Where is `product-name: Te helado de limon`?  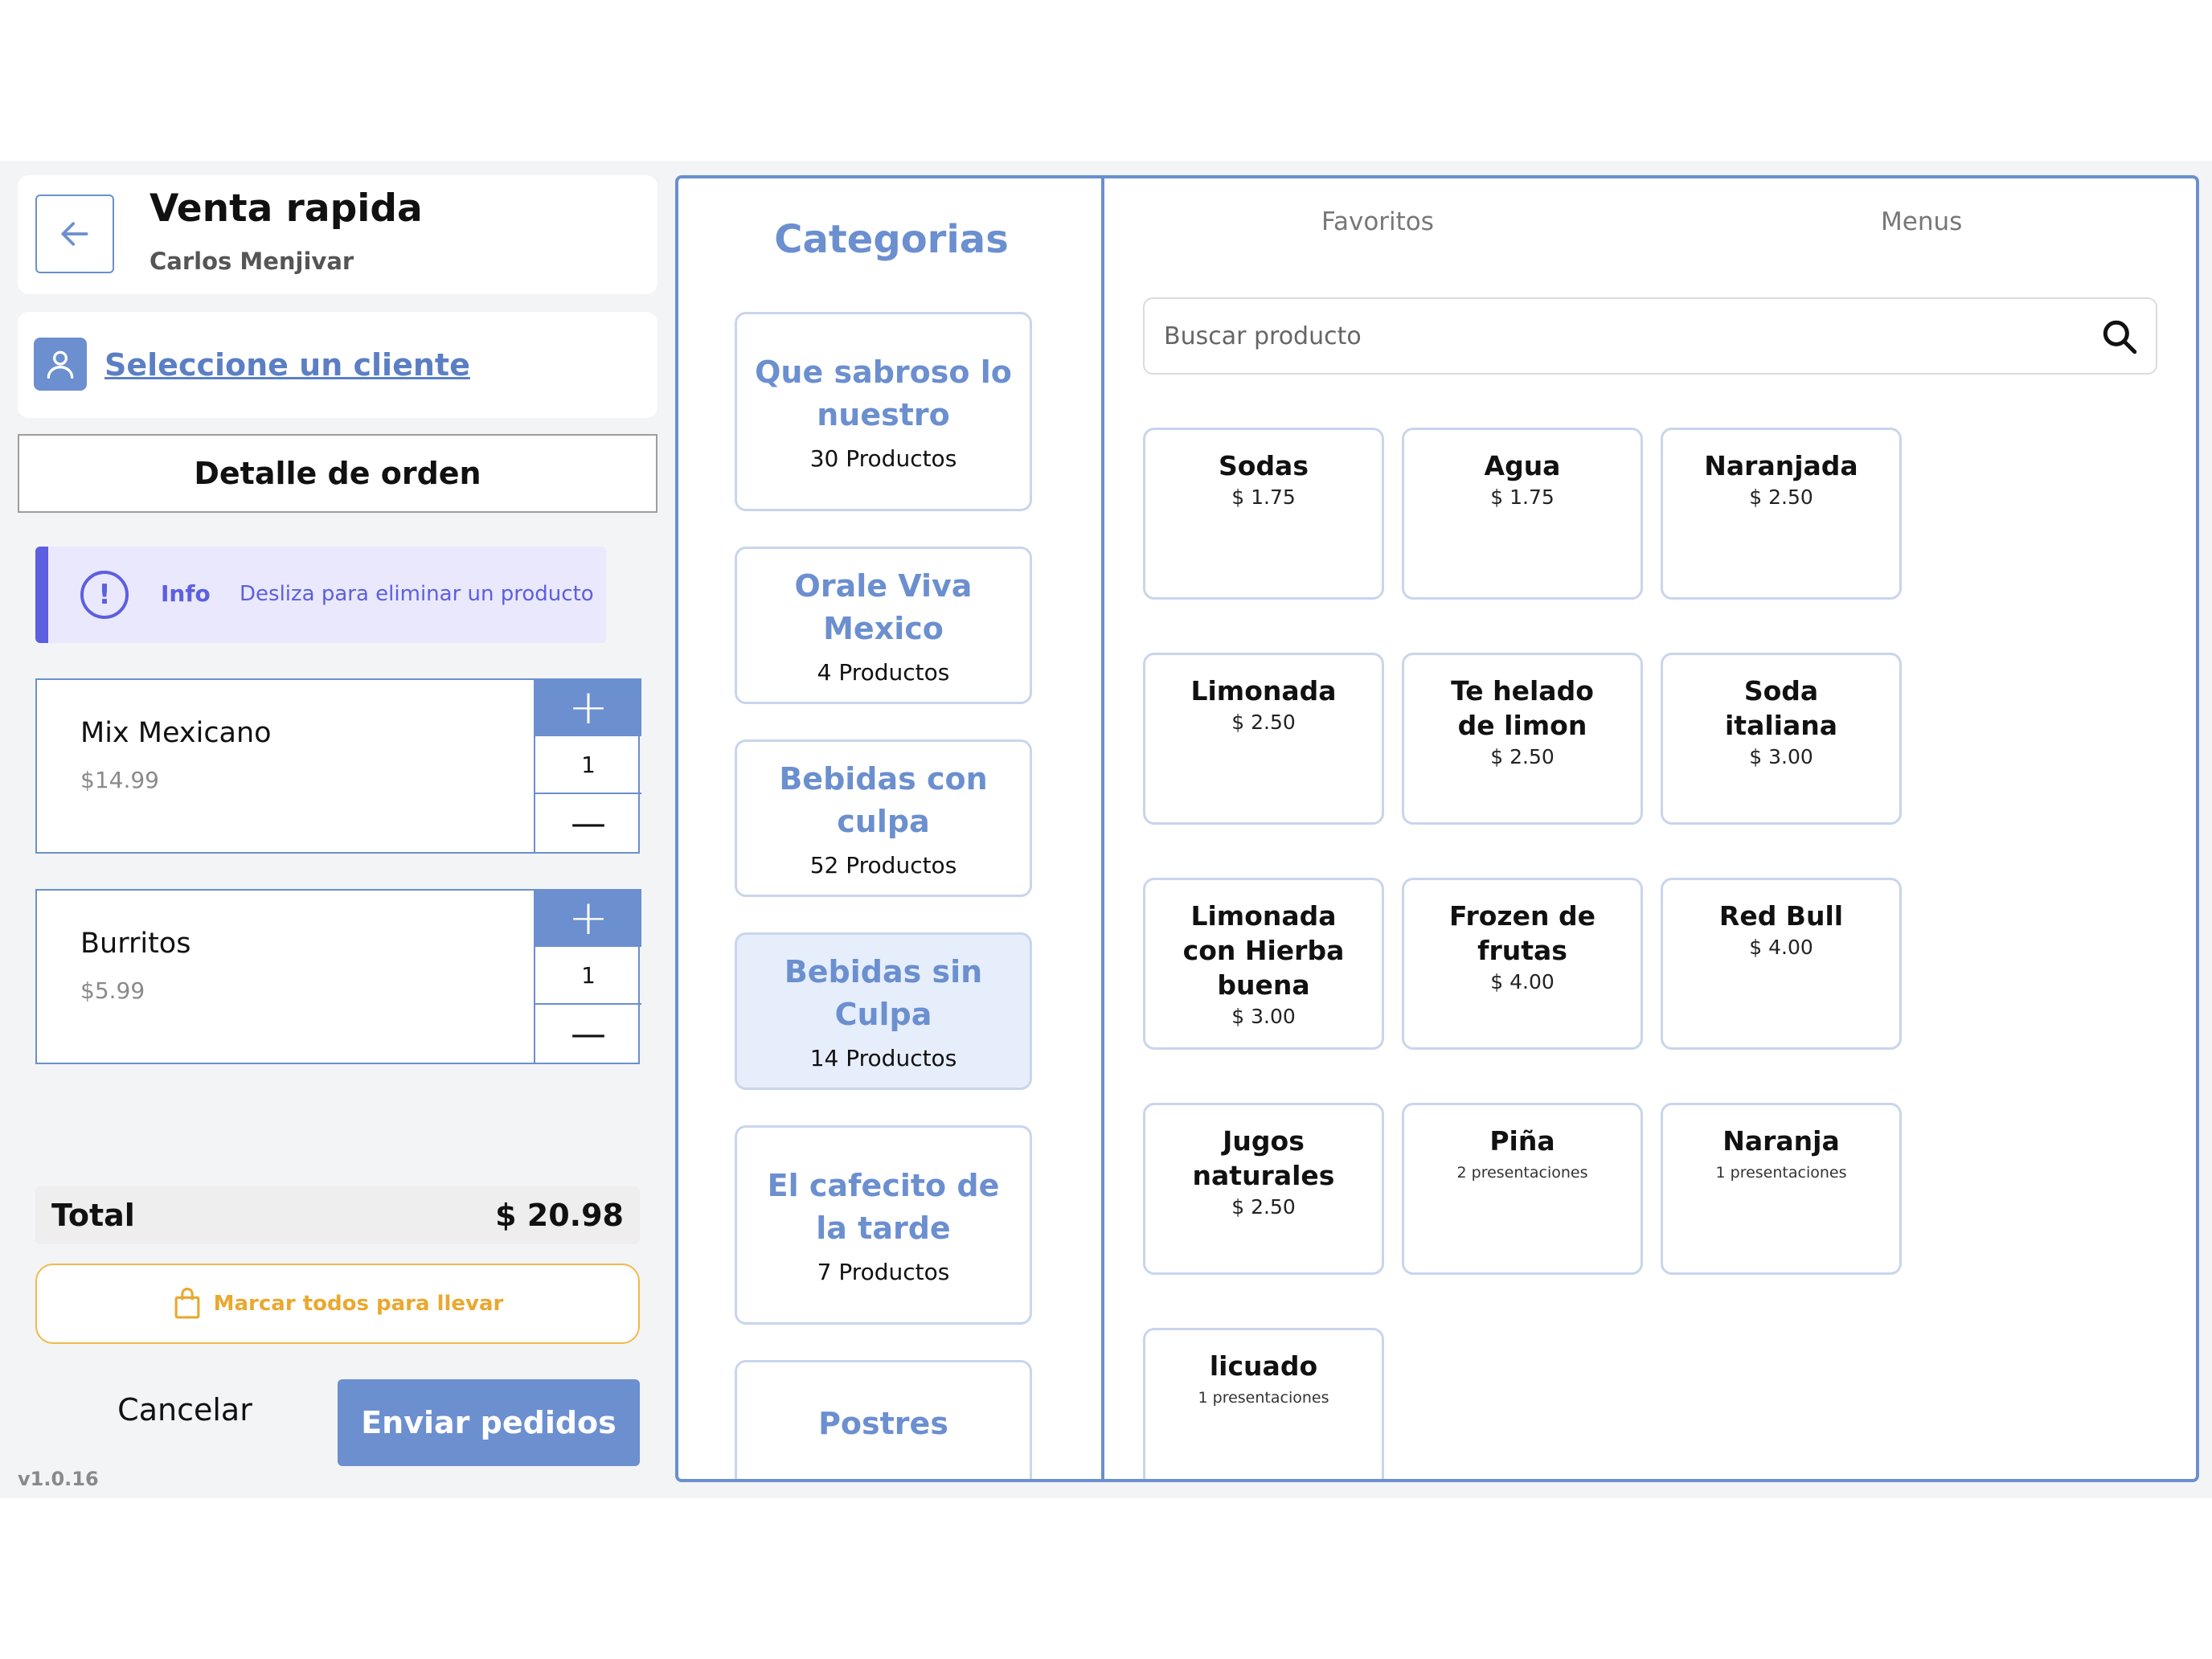 product-name: Te helado de limon is located at coordinates (1522, 708).